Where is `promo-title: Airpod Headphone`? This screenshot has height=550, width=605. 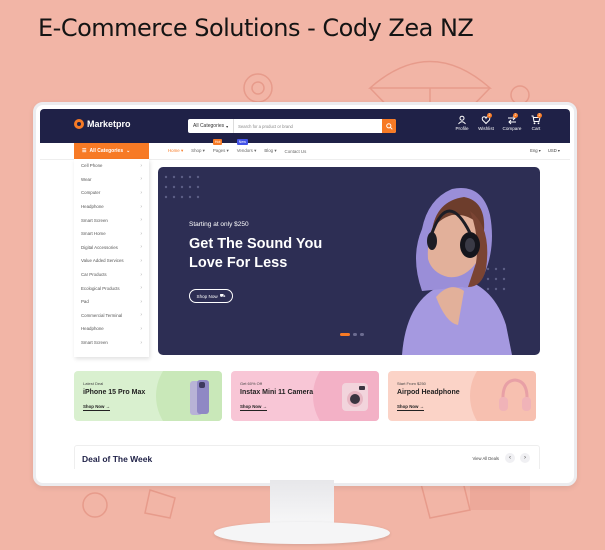
promo-title: Airpod Headphone is located at coordinates (428, 392).